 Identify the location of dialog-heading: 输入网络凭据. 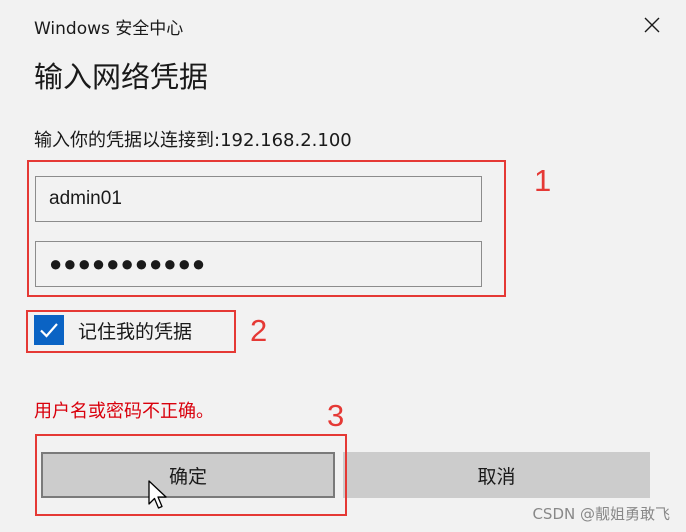
(121, 77).